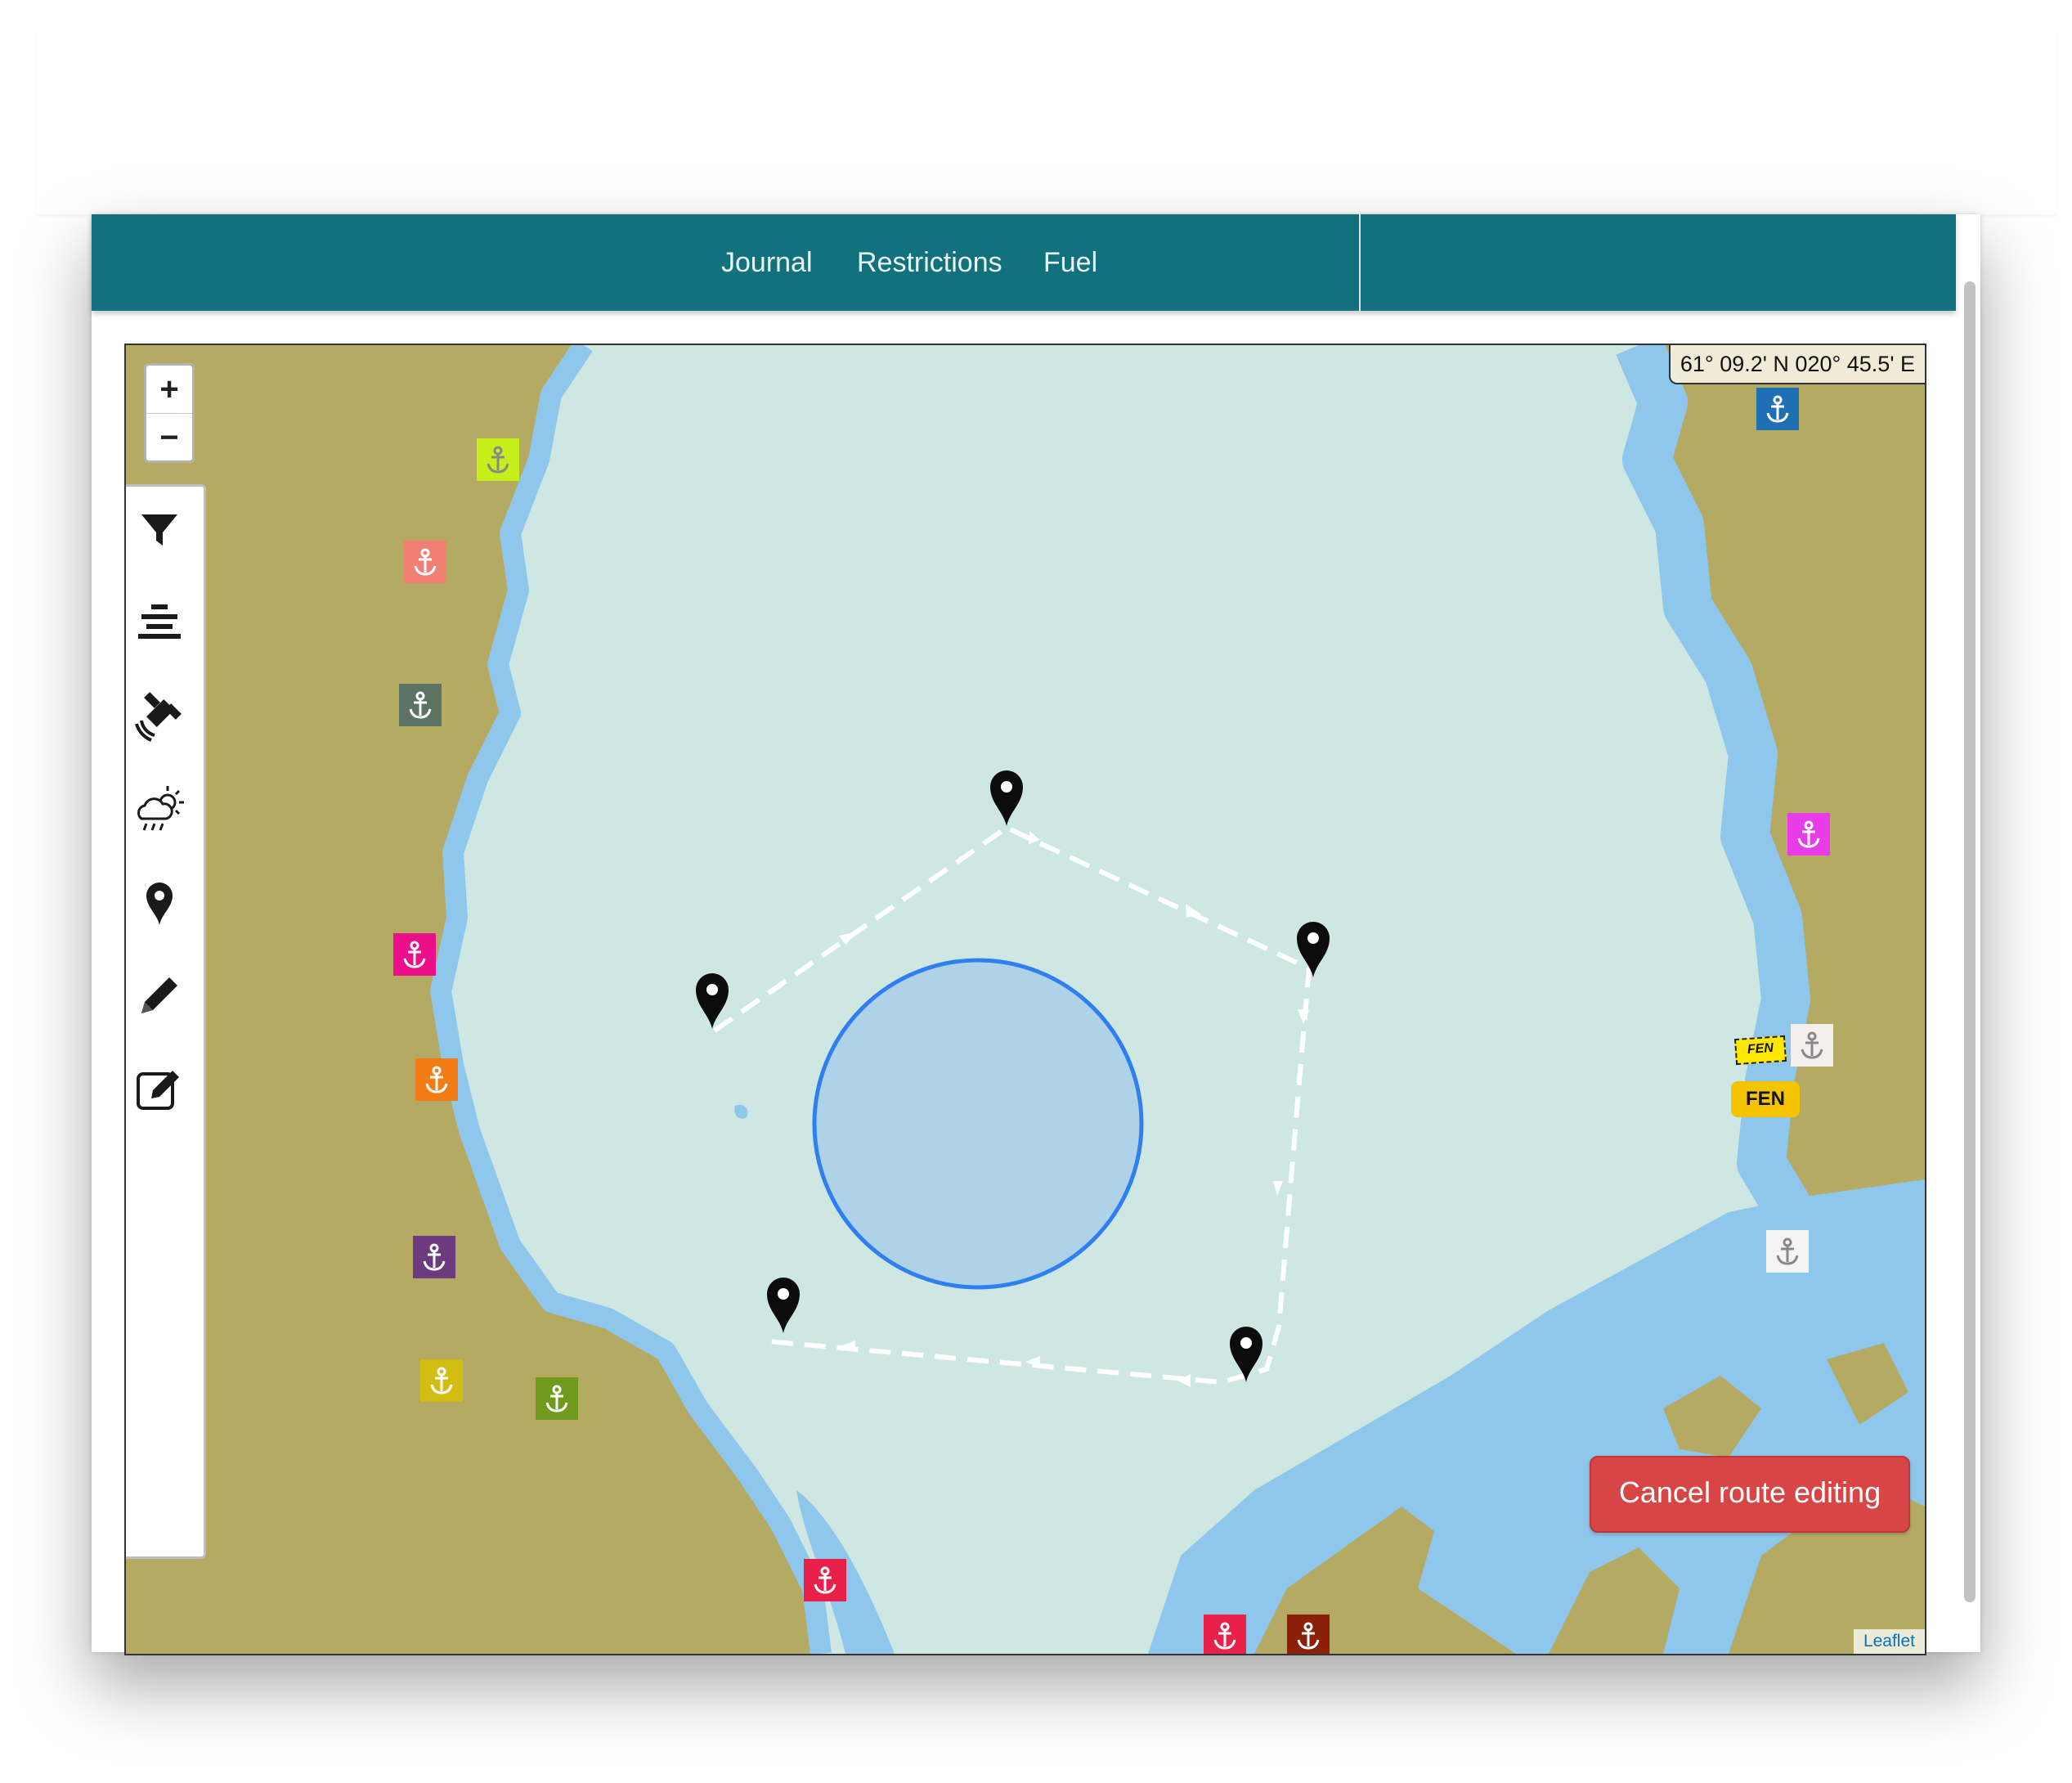 This screenshot has width=2072, height=1783. What do you see at coordinates (159, 715) in the screenshot?
I see `satellite-icon` at bounding box center [159, 715].